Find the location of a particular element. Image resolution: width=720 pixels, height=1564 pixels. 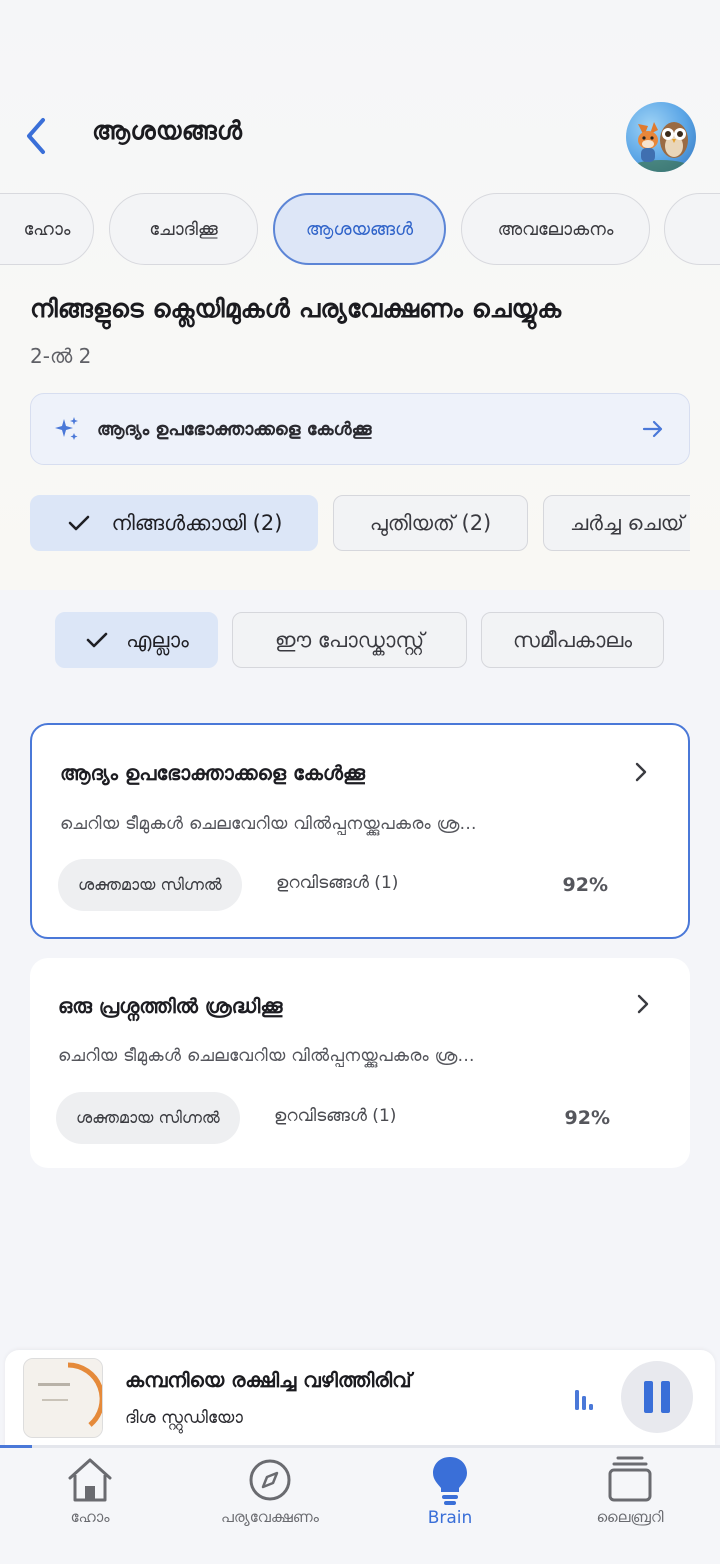

pause-icon is located at coordinates (657, 1397).